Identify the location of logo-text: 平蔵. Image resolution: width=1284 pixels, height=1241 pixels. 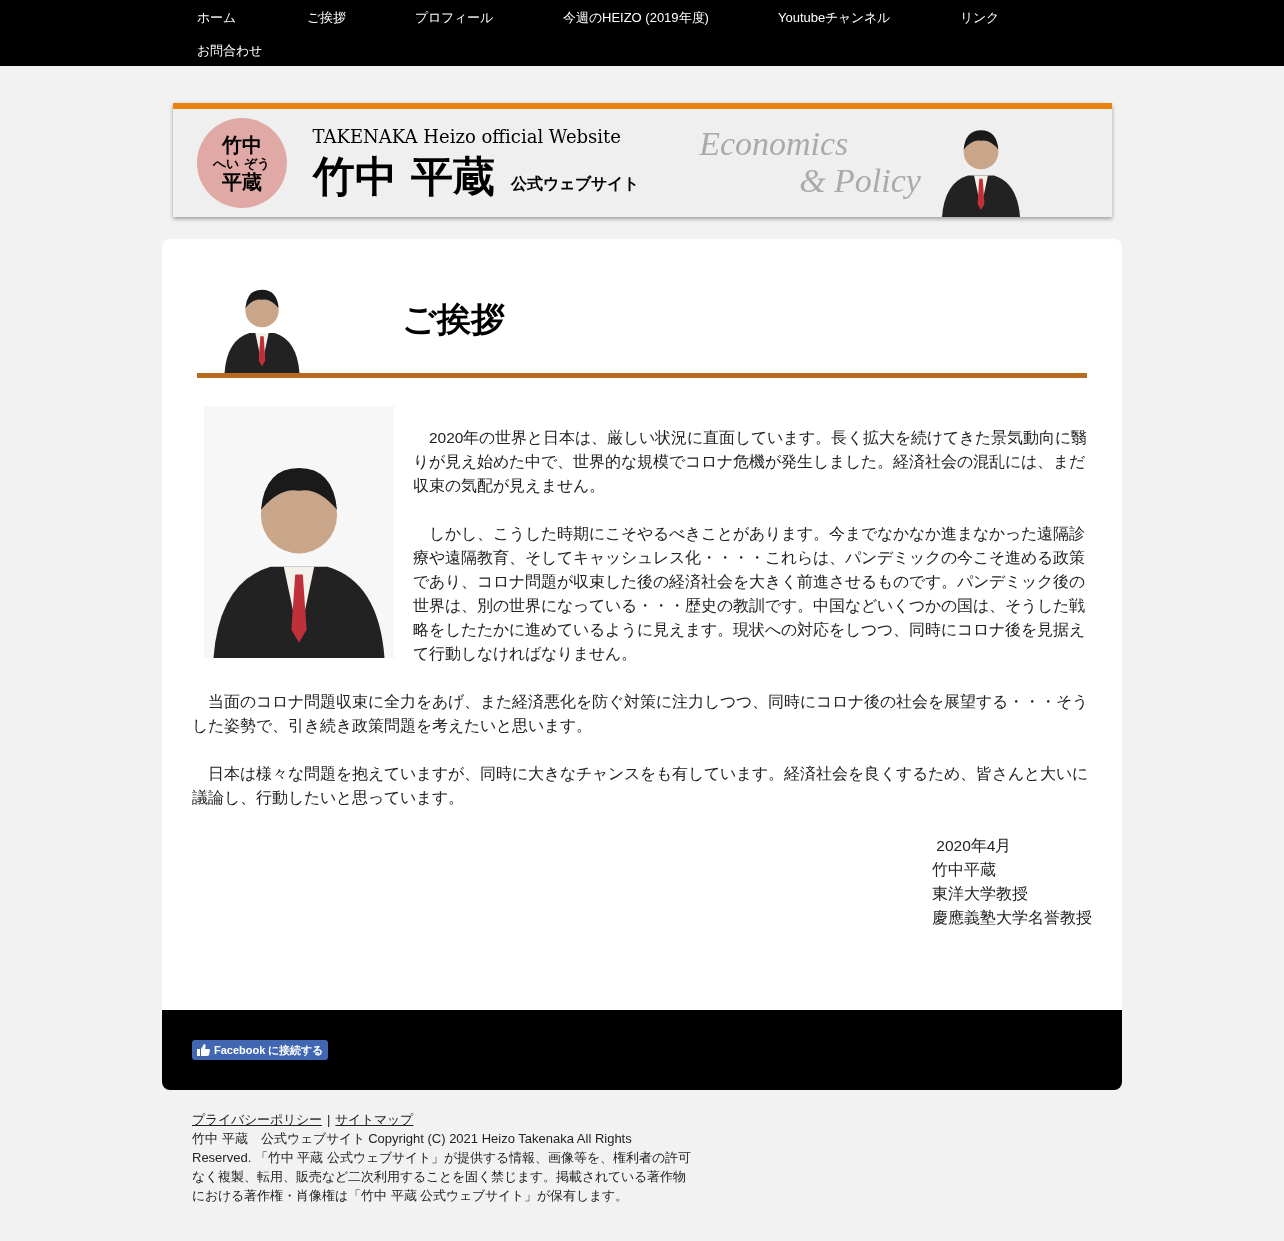
(241, 181).